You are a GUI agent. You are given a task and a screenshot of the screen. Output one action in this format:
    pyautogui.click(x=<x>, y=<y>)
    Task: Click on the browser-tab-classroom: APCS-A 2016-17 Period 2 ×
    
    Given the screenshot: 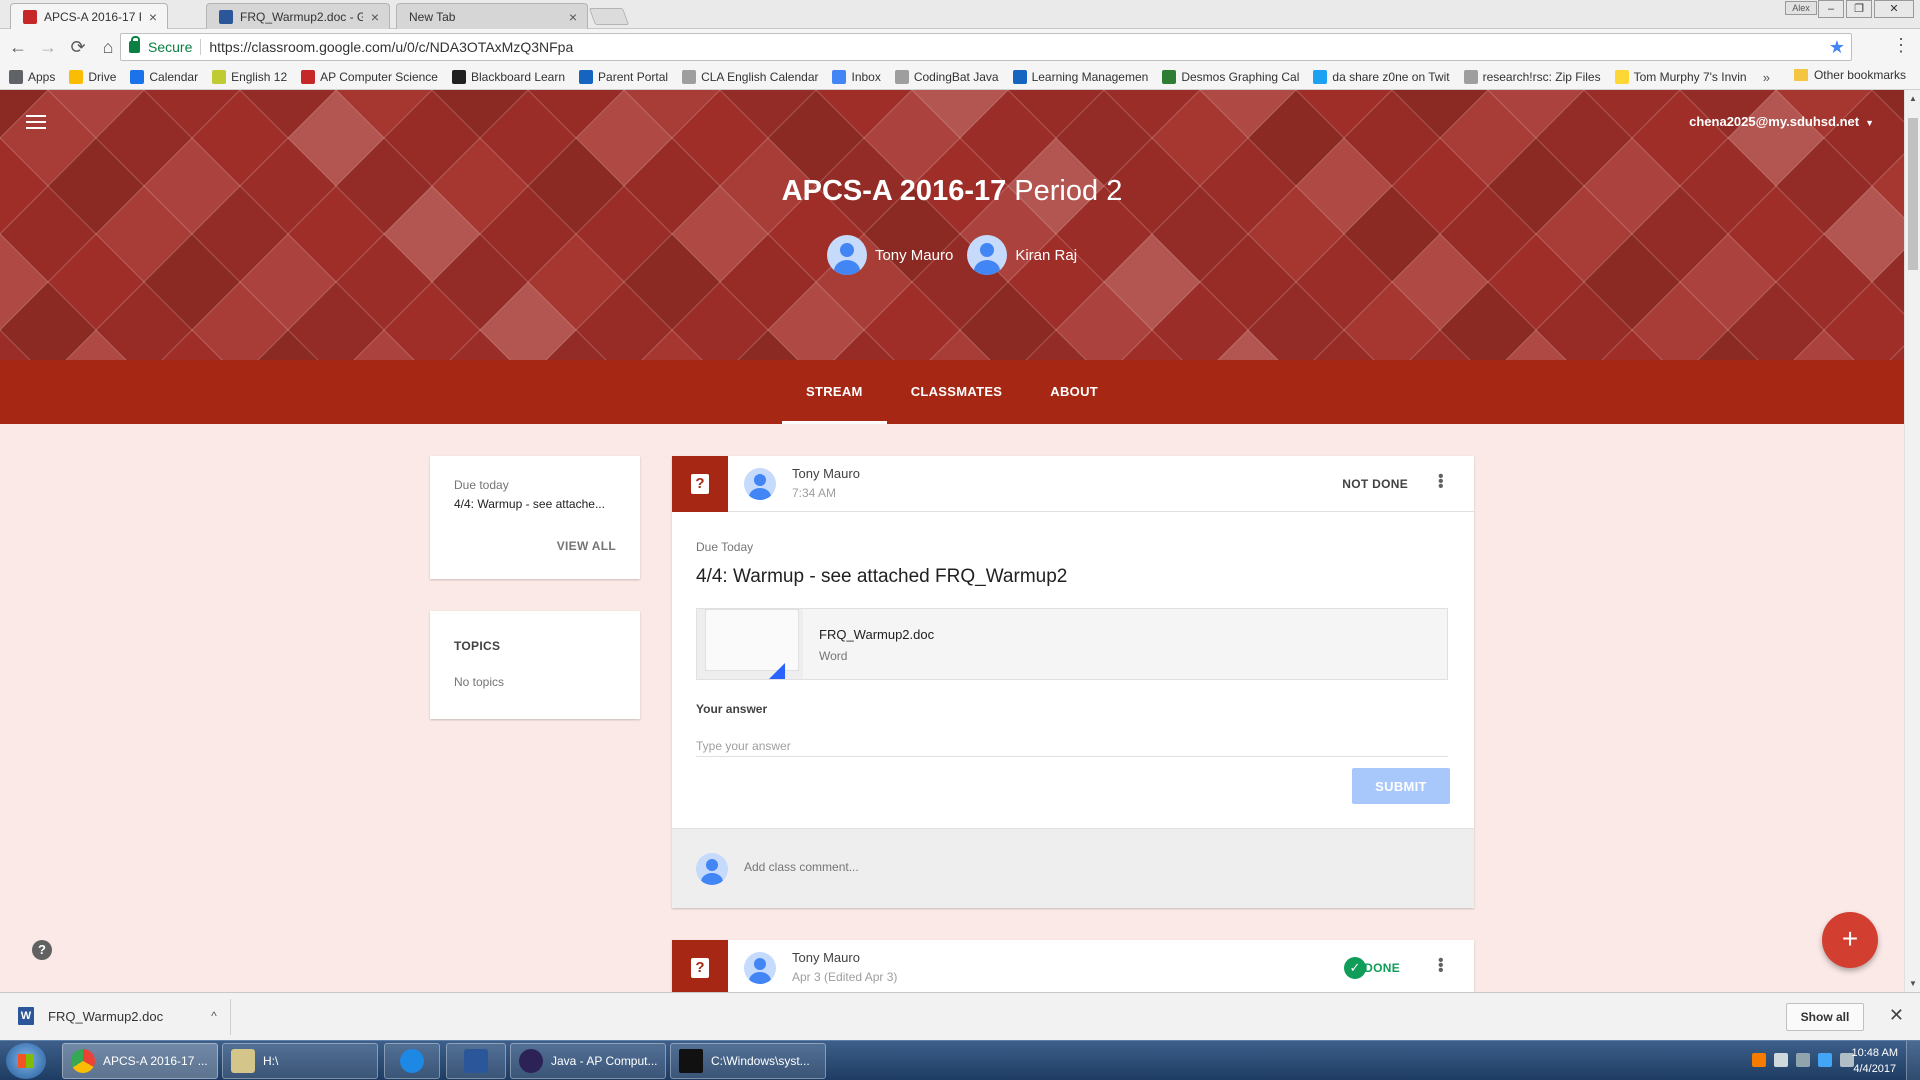 What is the action you would take?
    pyautogui.click(x=89, y=16)
    